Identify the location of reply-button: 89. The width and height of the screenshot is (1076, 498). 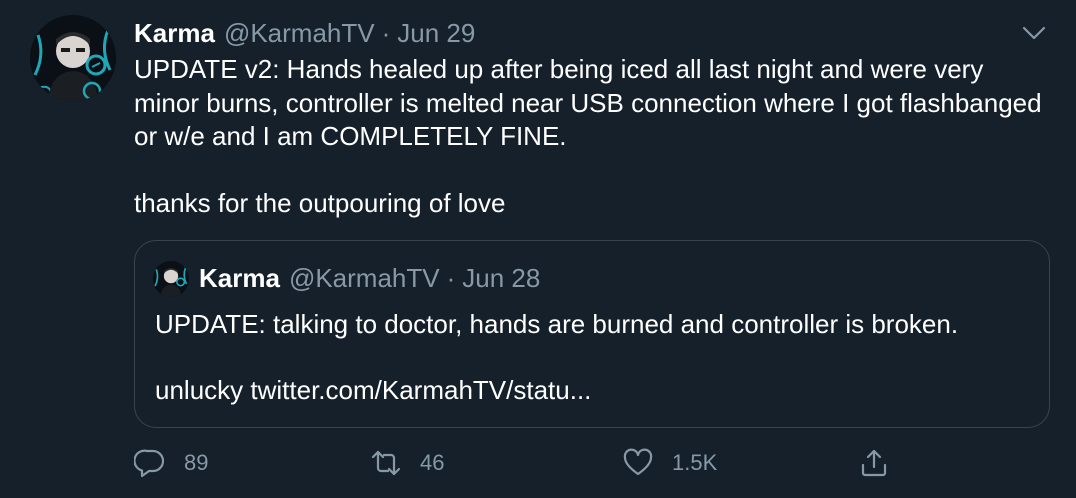
(171, 463).